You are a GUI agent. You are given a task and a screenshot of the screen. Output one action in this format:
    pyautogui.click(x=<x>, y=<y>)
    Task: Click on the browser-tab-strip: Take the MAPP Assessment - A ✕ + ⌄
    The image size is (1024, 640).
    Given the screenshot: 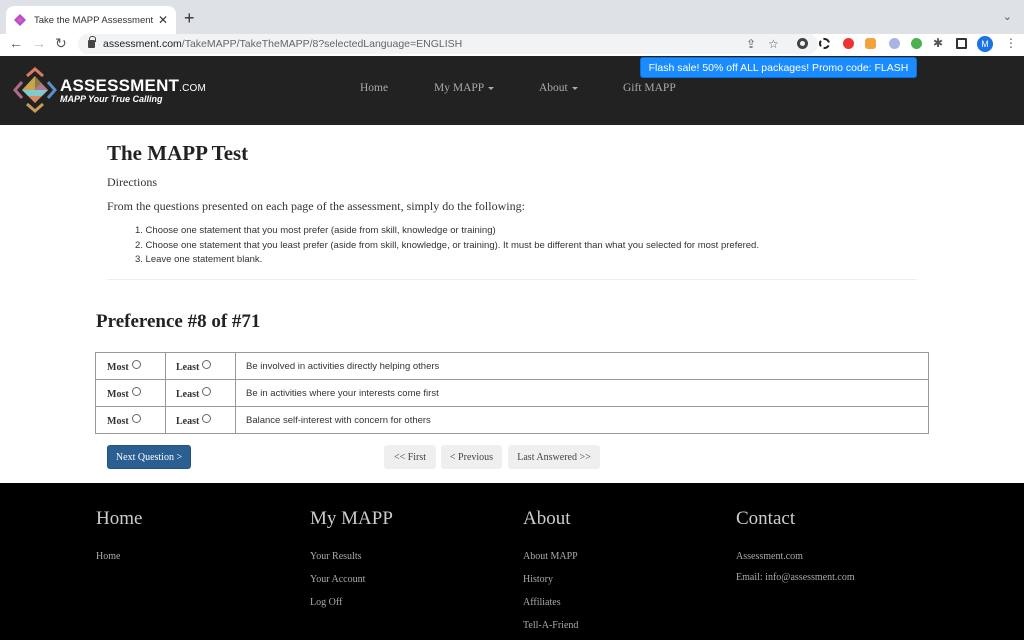 What is the action you would take?
    pyautogui.click(x=512, y=17)
    